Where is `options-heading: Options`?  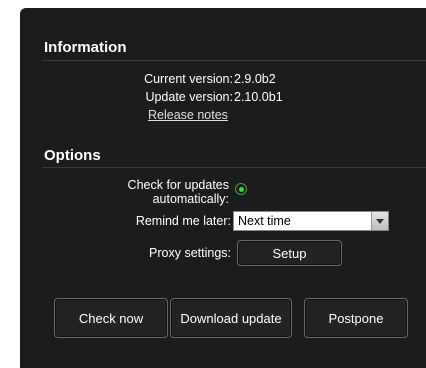
options-heading: Options is located at coordinates (72, 155).